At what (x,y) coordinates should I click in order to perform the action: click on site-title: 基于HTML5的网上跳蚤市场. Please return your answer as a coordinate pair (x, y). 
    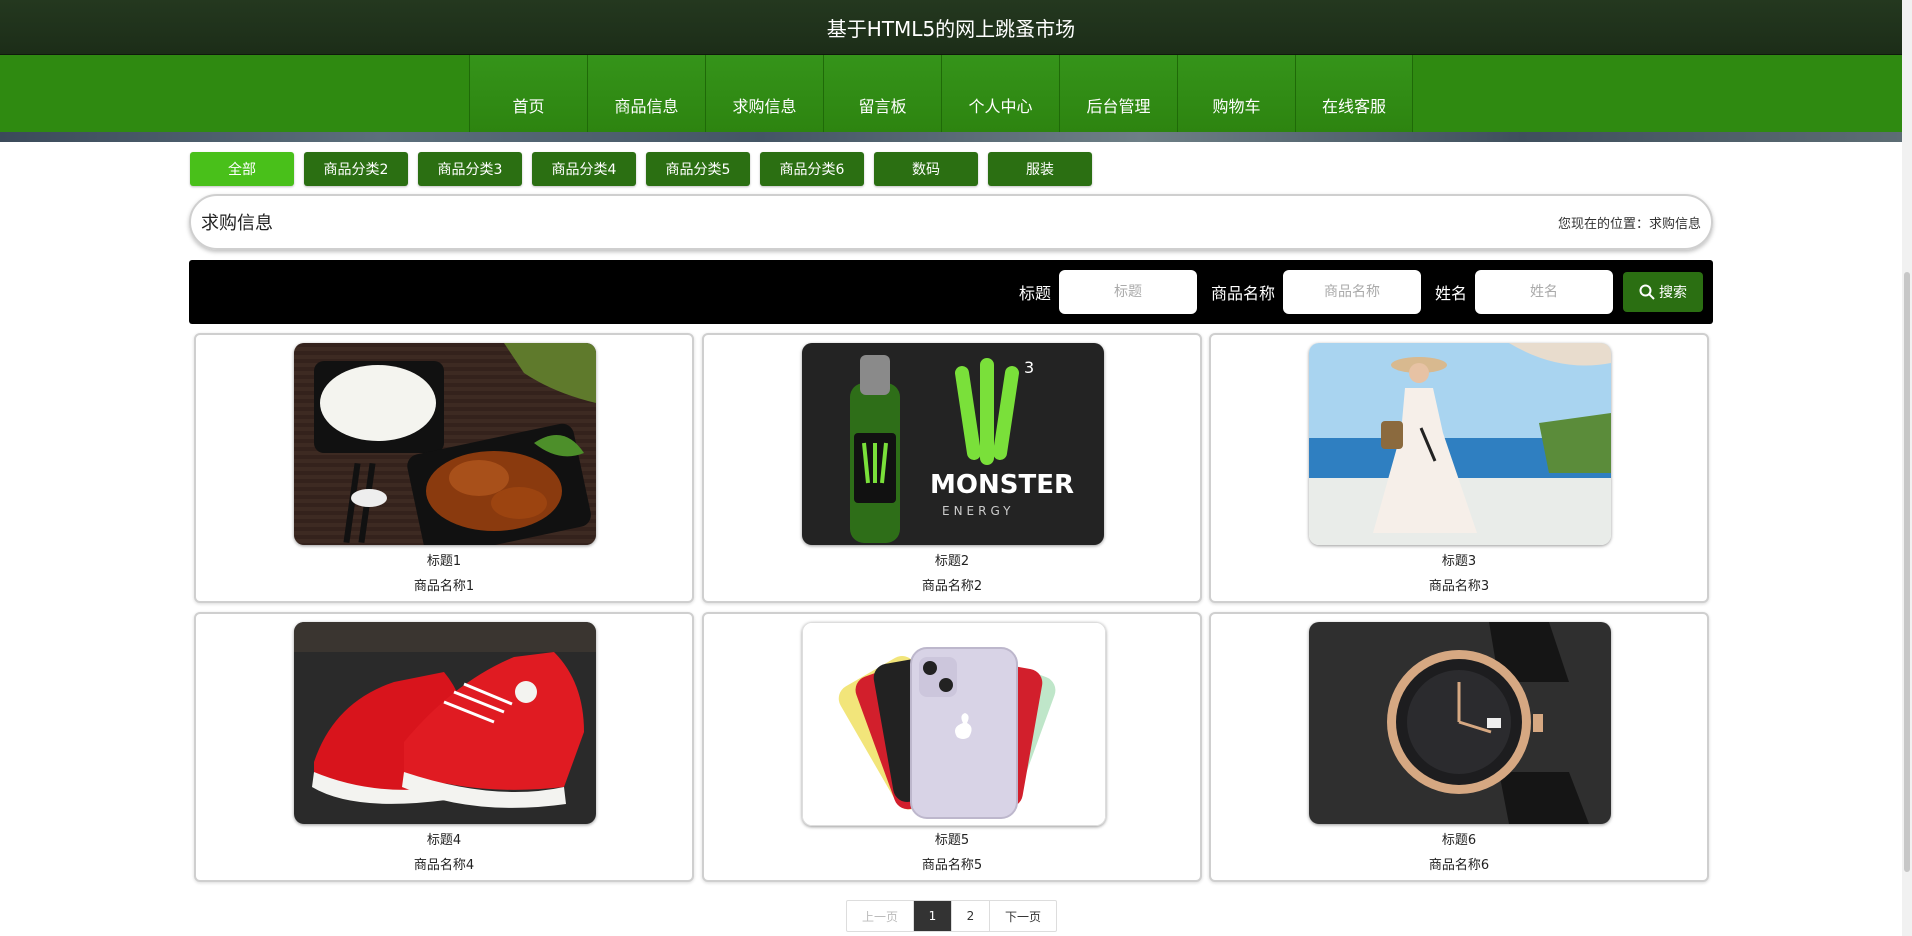
    Looking at the image, I should click on (951, 28).